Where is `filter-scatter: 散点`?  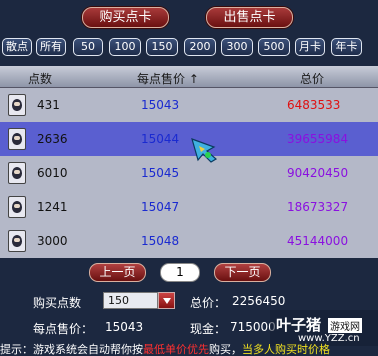 filter-scatter: 散点 is located at coordinates (17, 47).